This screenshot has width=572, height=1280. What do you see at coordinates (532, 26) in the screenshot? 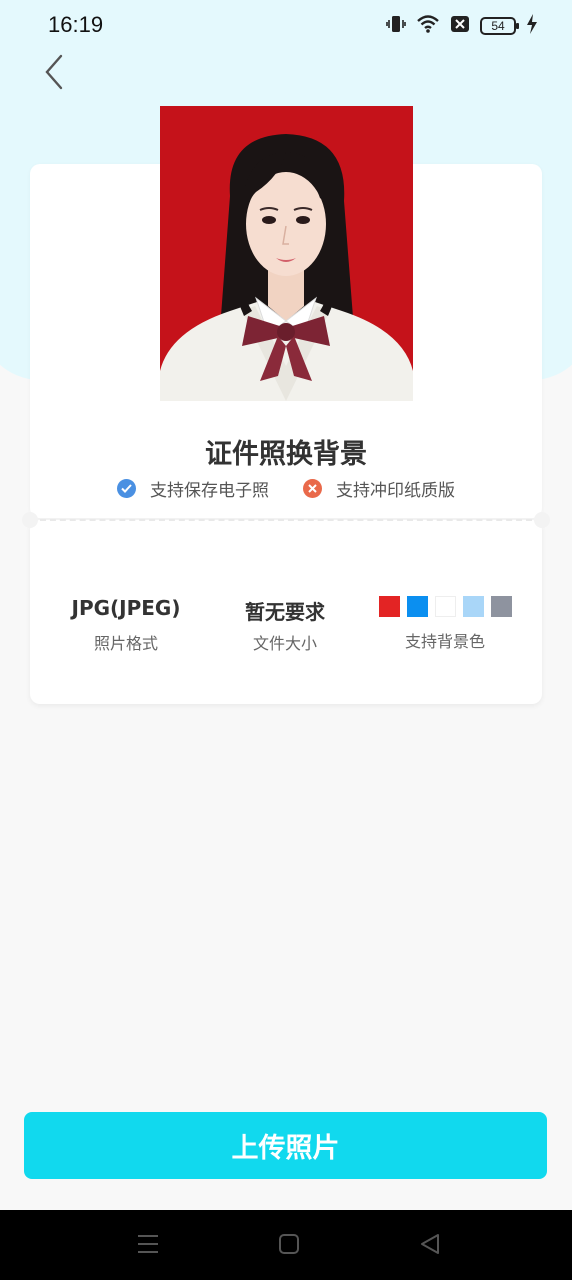
I see `charging-bolt-icon` at bounding box center [532, 26].